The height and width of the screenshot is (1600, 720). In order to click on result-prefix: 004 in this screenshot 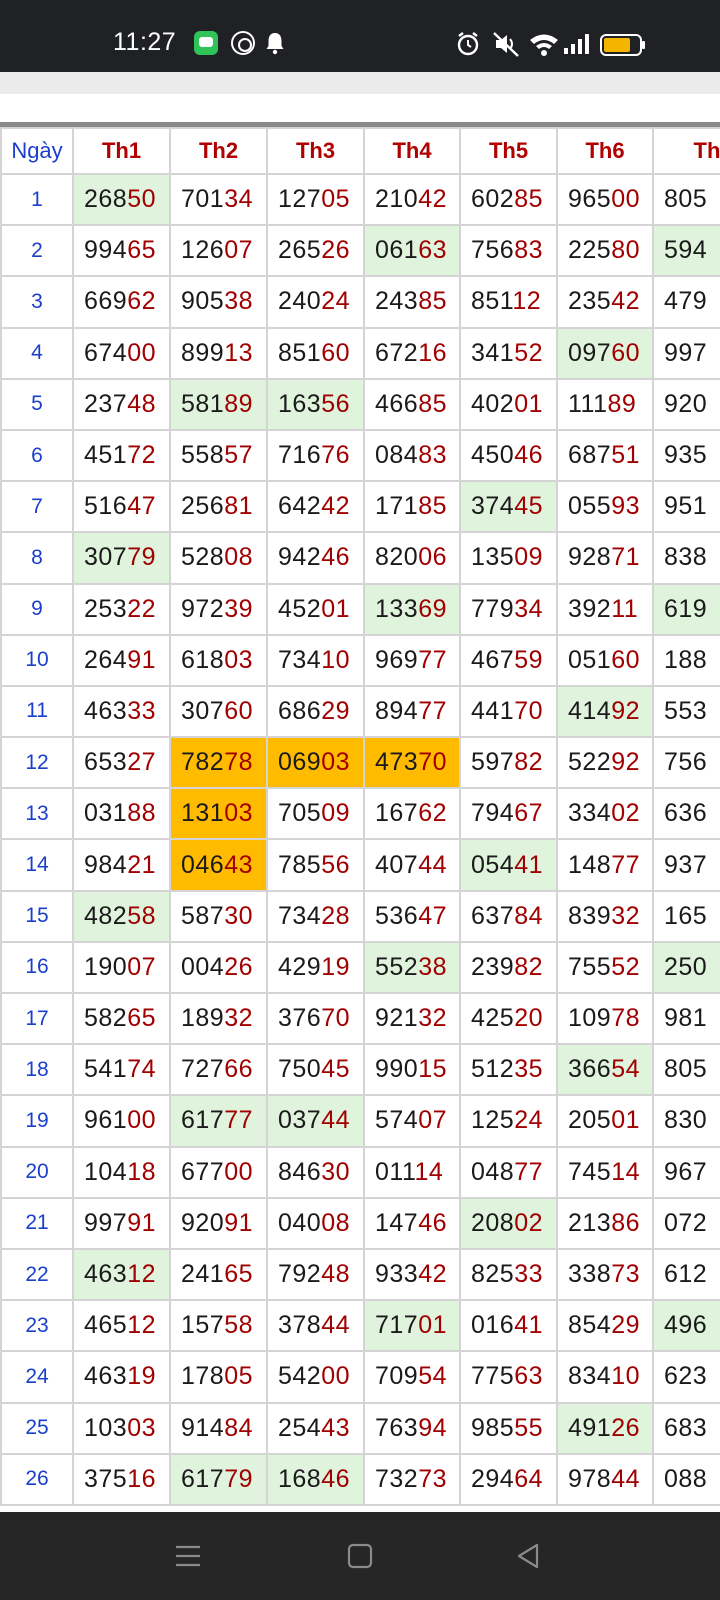, I will do `click(203, 966)`.